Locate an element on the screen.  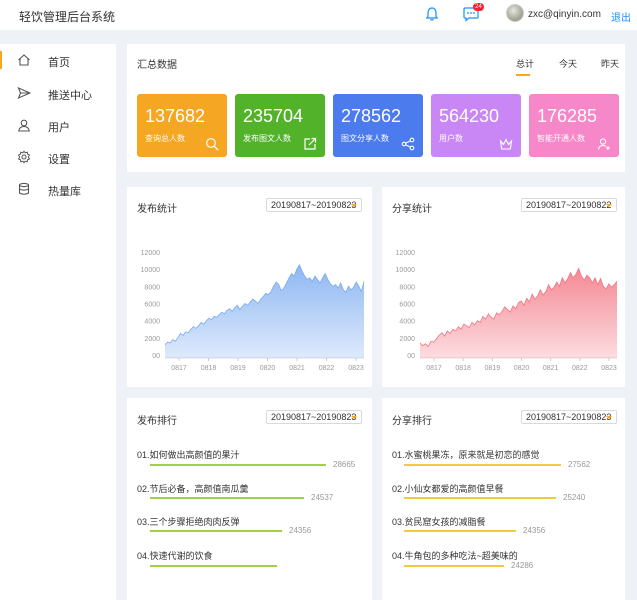
share-stats-date-select: 20190817~20190822 is located at coordinates (569, 205).